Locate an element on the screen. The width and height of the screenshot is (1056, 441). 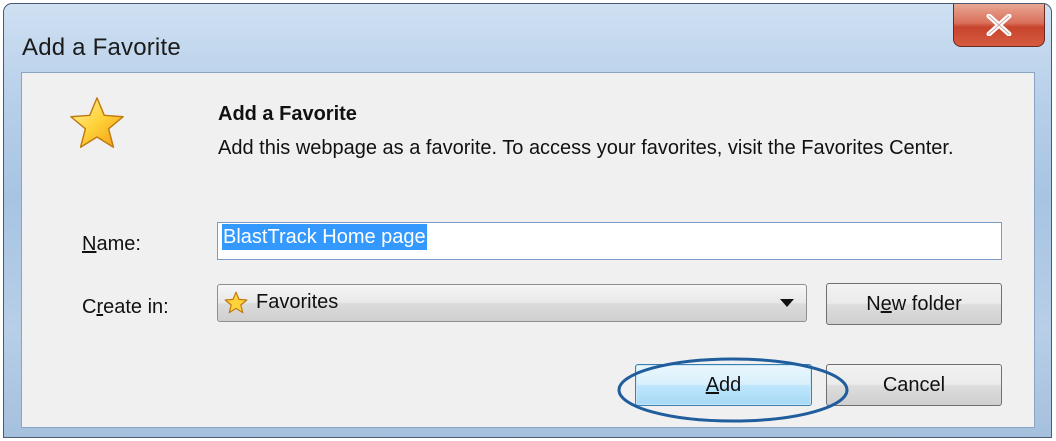
create-in-value: Favorites is located at coordinates (297, 302).